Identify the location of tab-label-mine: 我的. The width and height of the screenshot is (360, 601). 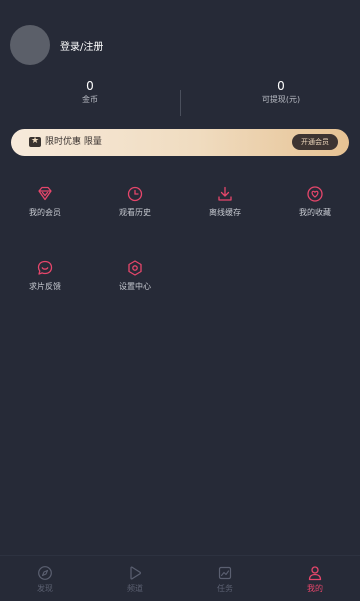
(315, 588).